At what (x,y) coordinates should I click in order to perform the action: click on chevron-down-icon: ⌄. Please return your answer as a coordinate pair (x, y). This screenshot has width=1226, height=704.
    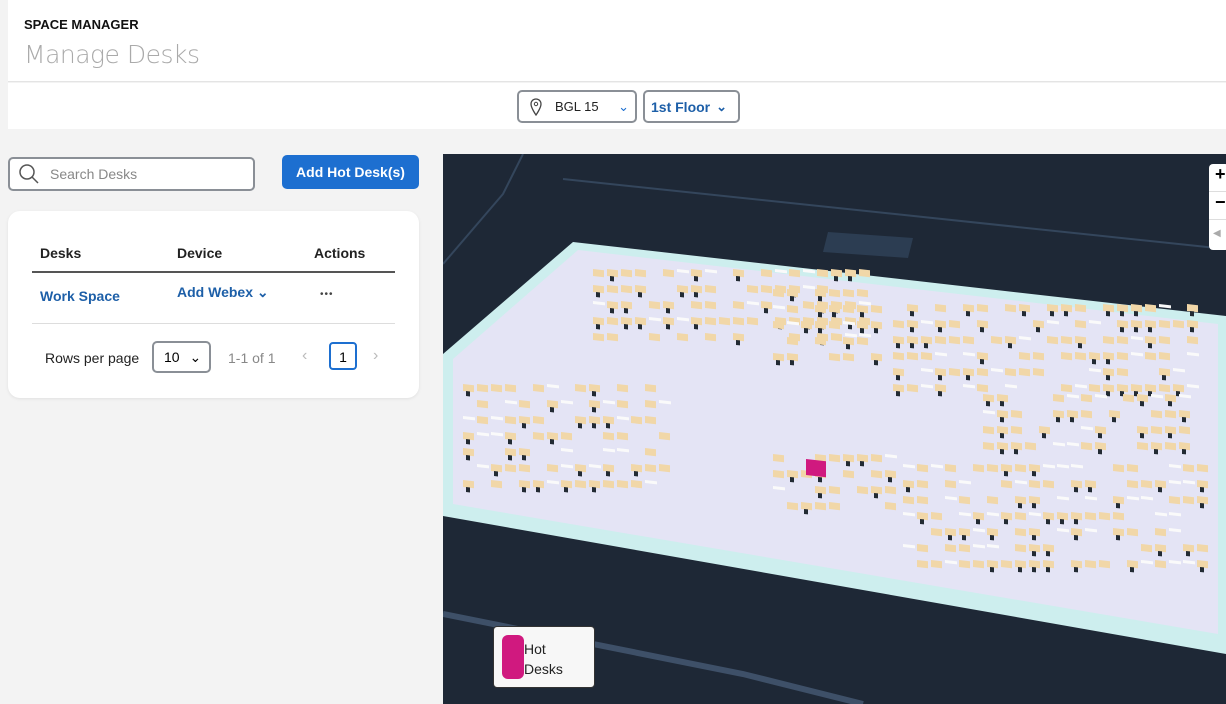
    Looking at the image, I should click on (623, 106).